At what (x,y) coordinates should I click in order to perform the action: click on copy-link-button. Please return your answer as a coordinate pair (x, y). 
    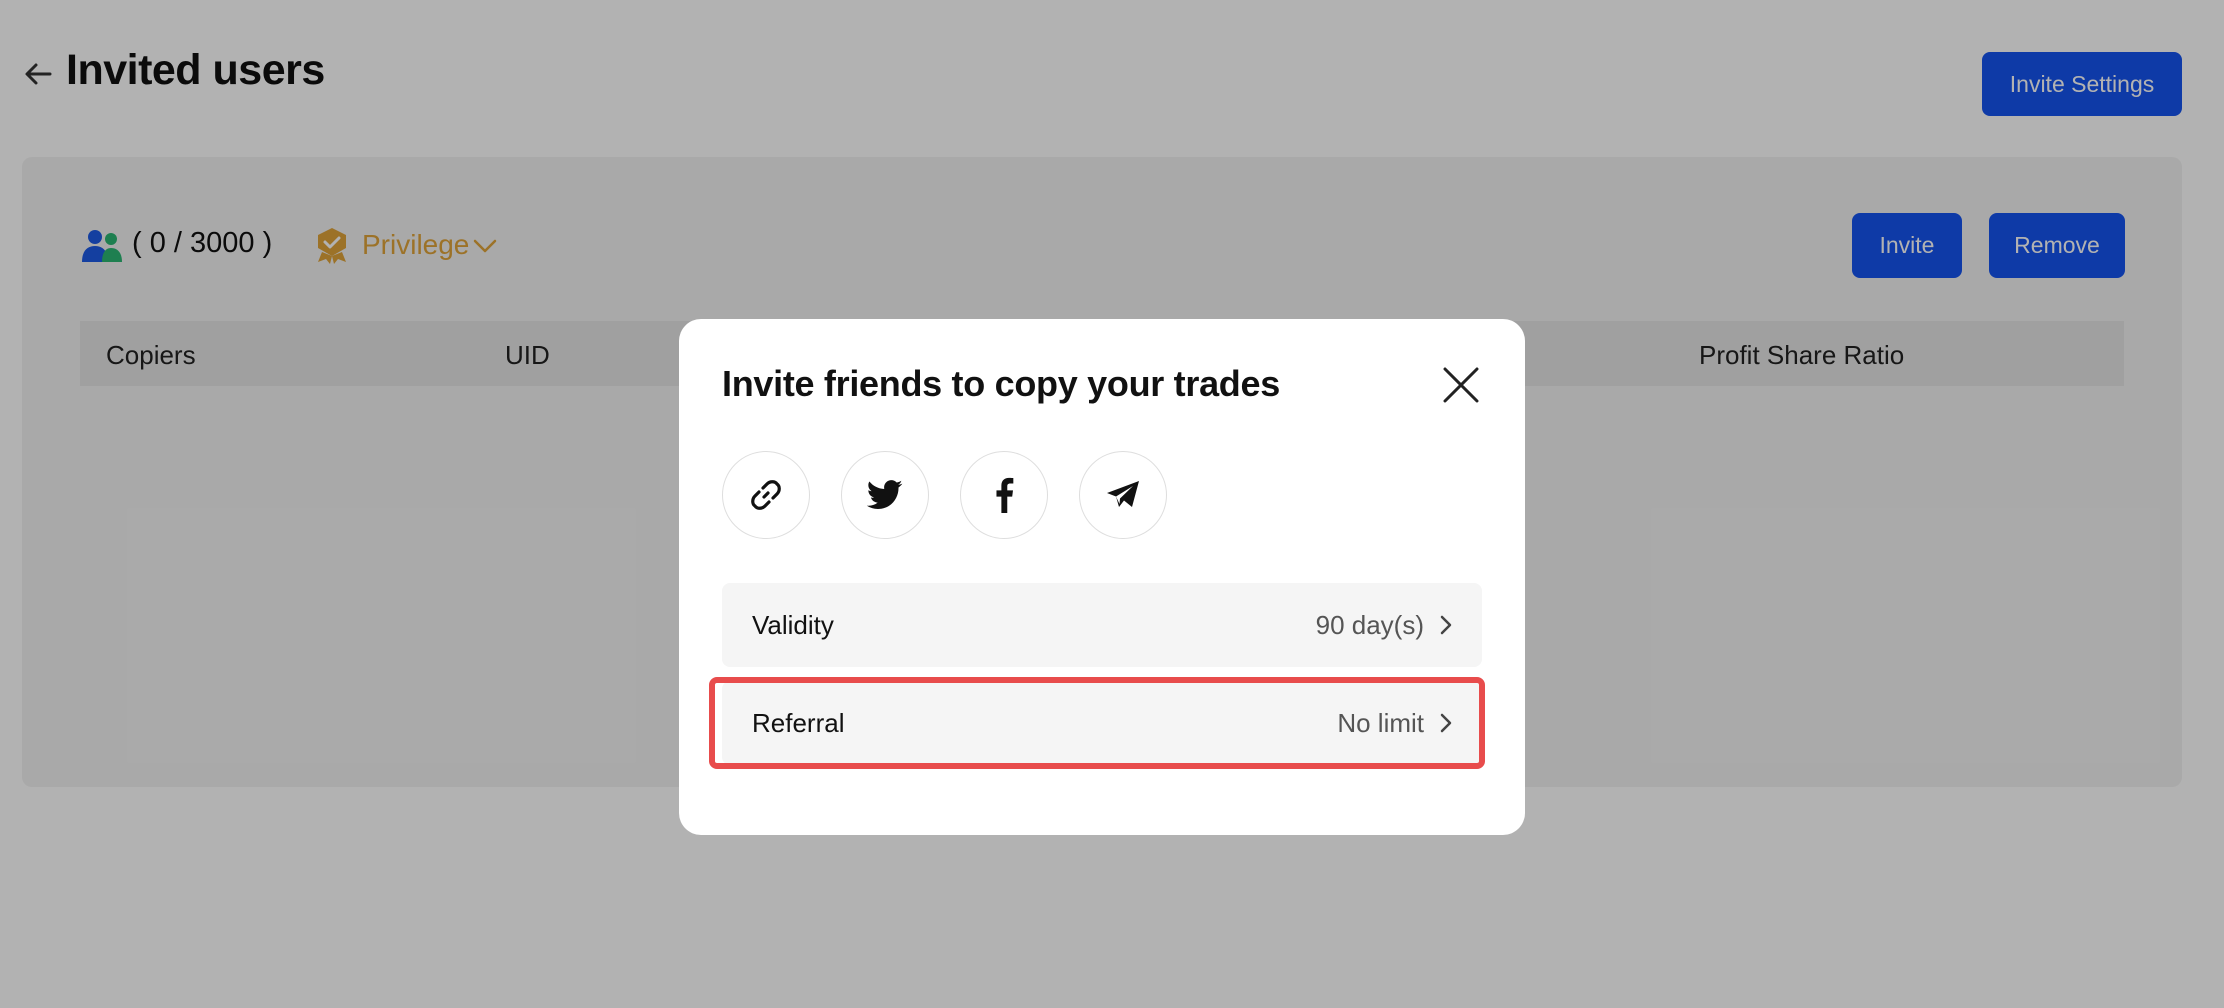
    Looking at the image, I should click on (766, 495).